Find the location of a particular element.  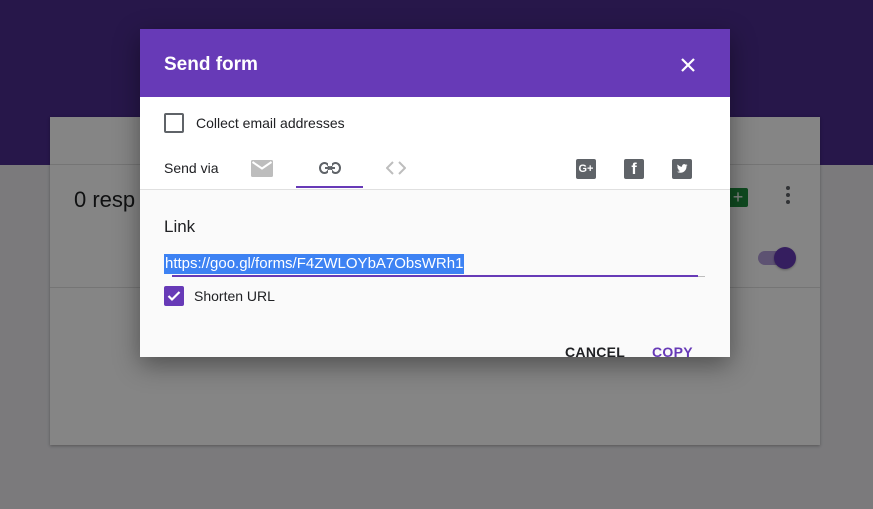

google-plus-icon: G+ is located at coordinates (586, 169).